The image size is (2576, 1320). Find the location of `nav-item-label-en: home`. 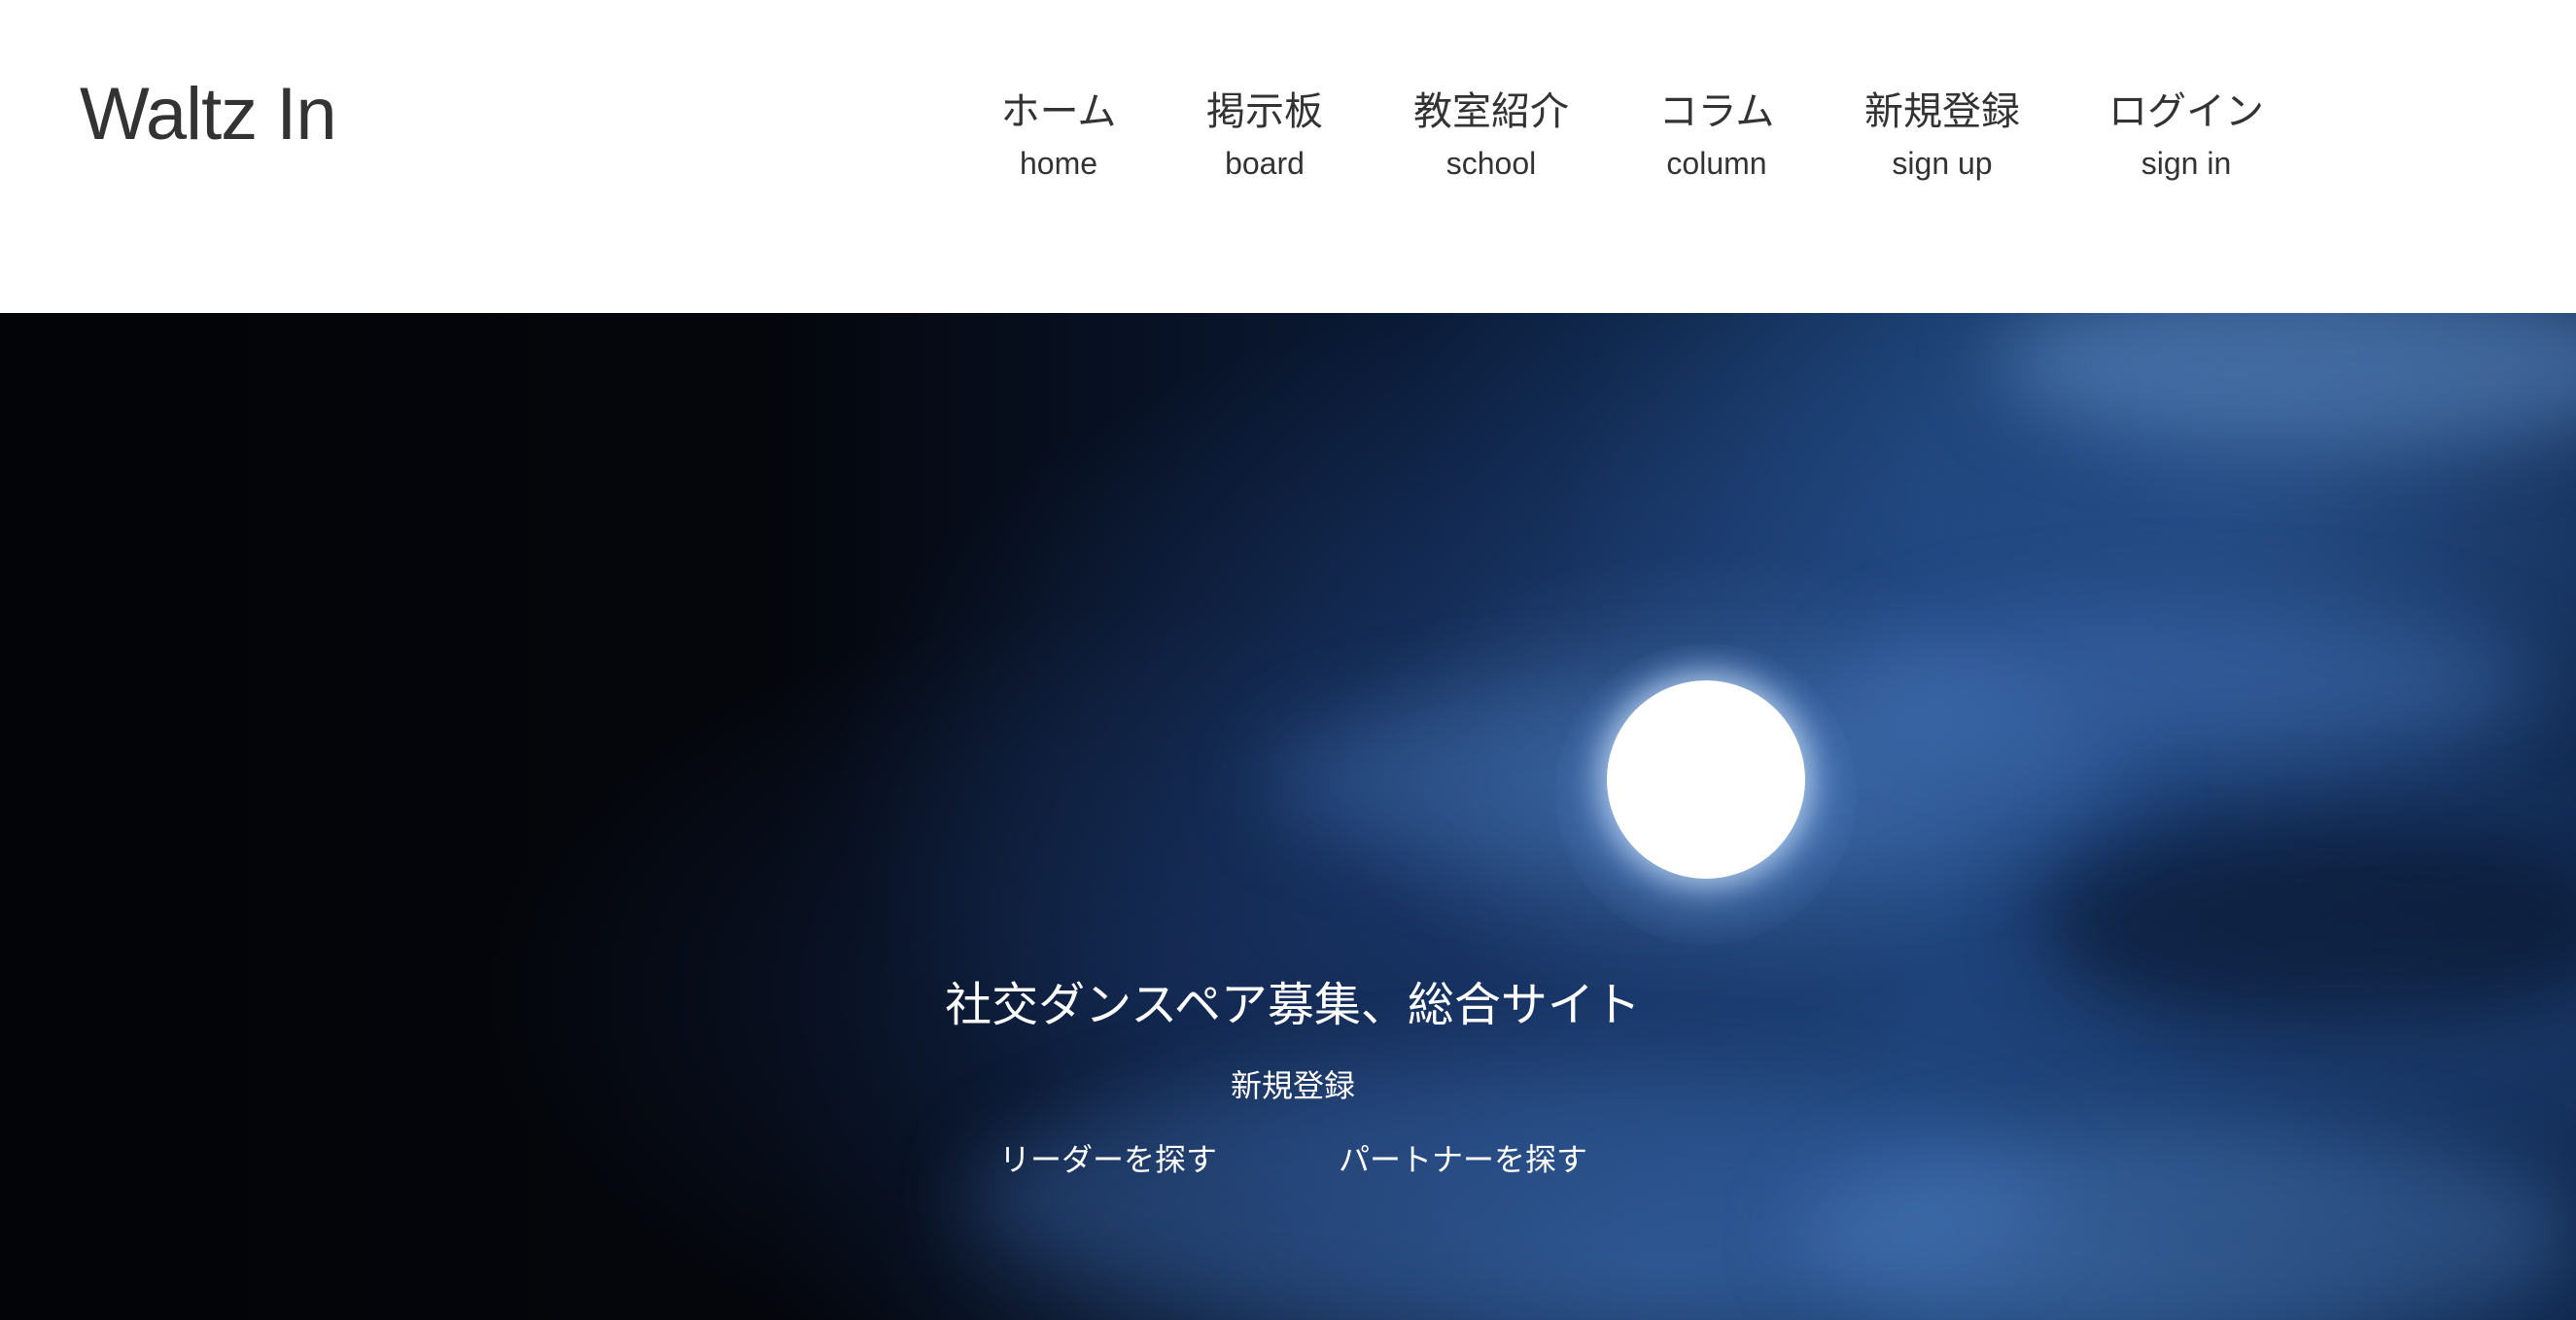

nav-item-label-en: home is located at coordinates (1058, 163).